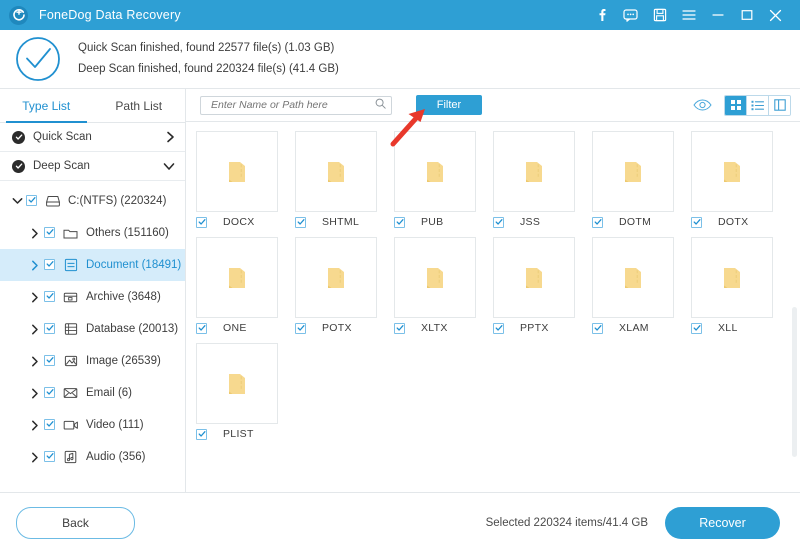 The width and height of the screenshot is (800, 552). I want to click on eye-icon, so click(702, 105).